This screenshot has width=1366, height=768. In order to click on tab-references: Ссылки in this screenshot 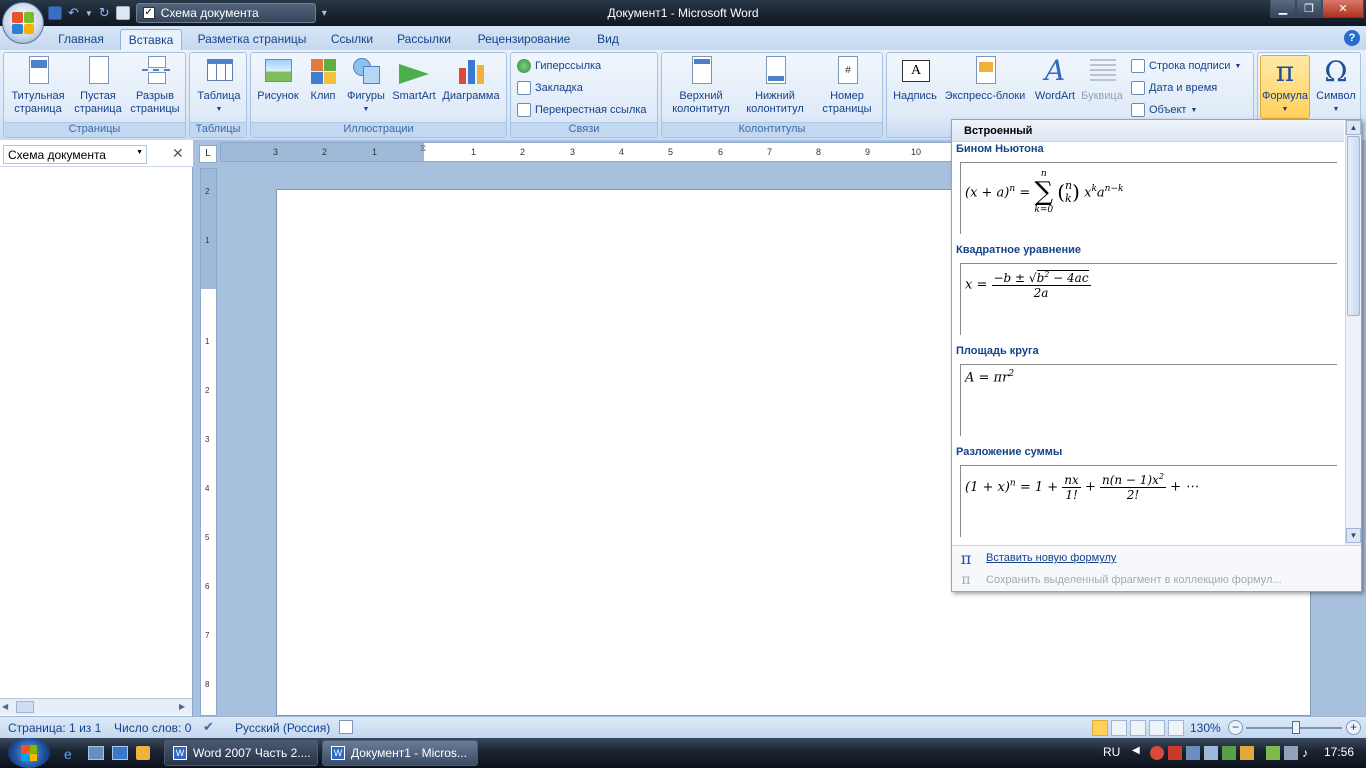, I will do `click(352, 39)`.